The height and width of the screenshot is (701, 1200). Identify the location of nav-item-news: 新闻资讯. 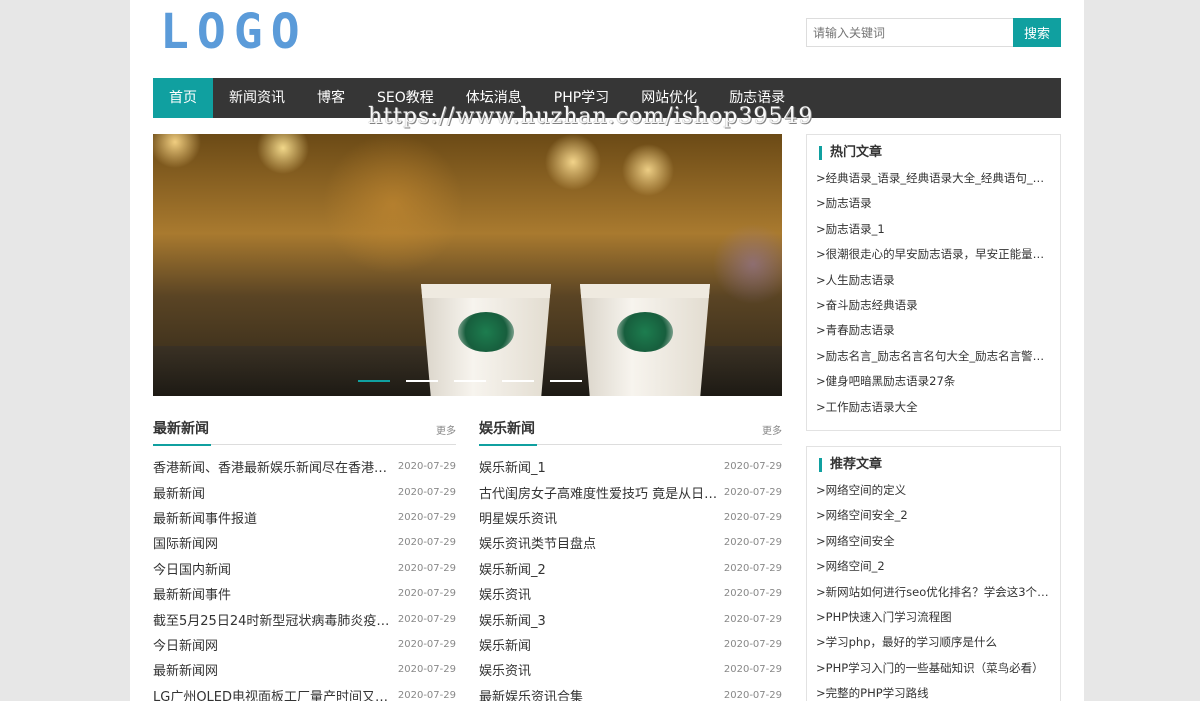
(257, 98).